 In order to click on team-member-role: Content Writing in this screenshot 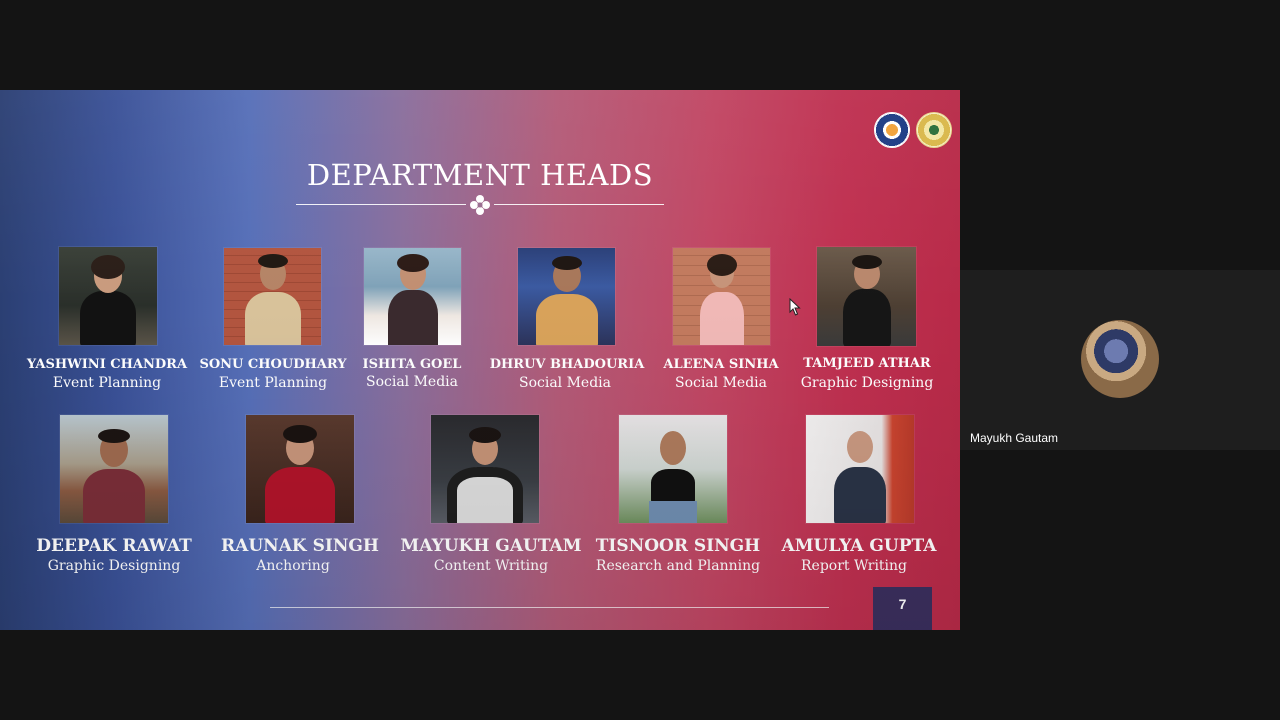, I will do `click(491, 566)`.